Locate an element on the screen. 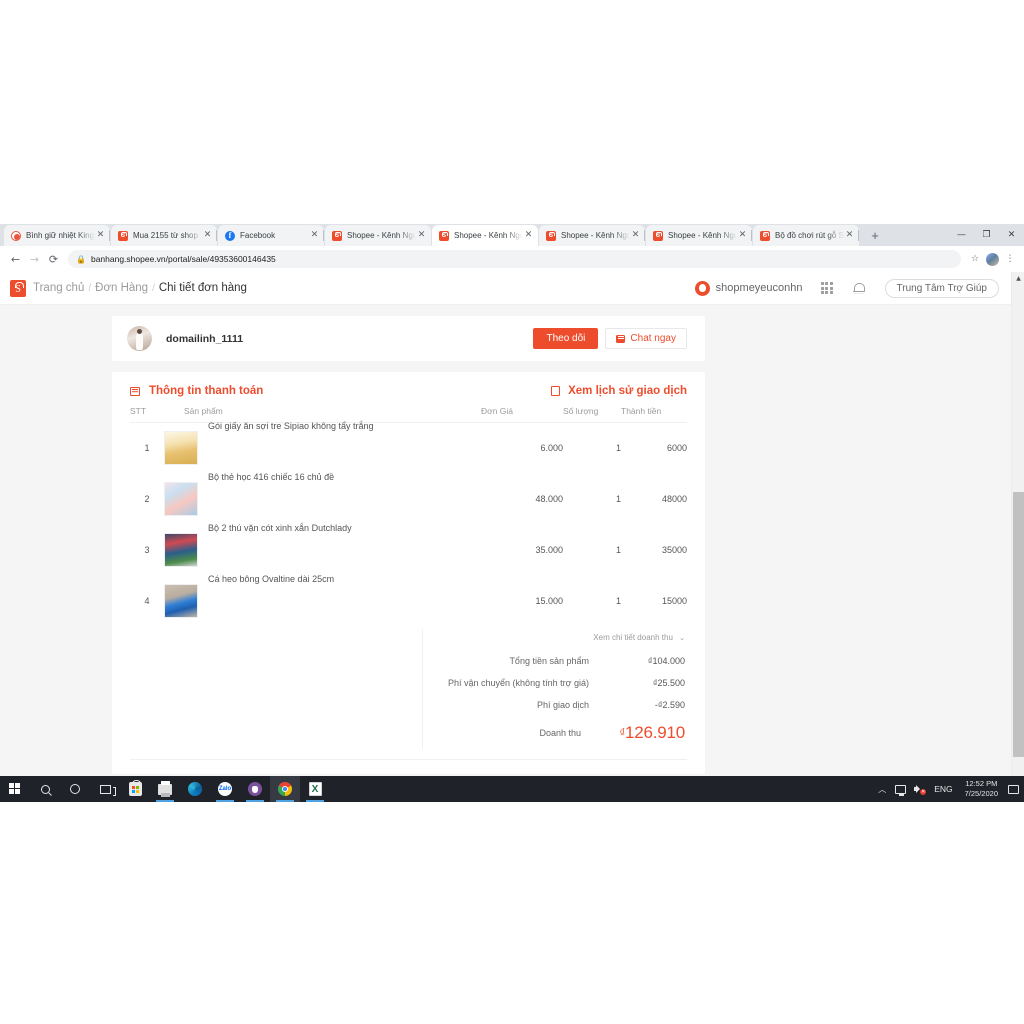 The width and height of the screenshot is (1024, 1024). amount: 35000 is located at coordinates (674, 550).